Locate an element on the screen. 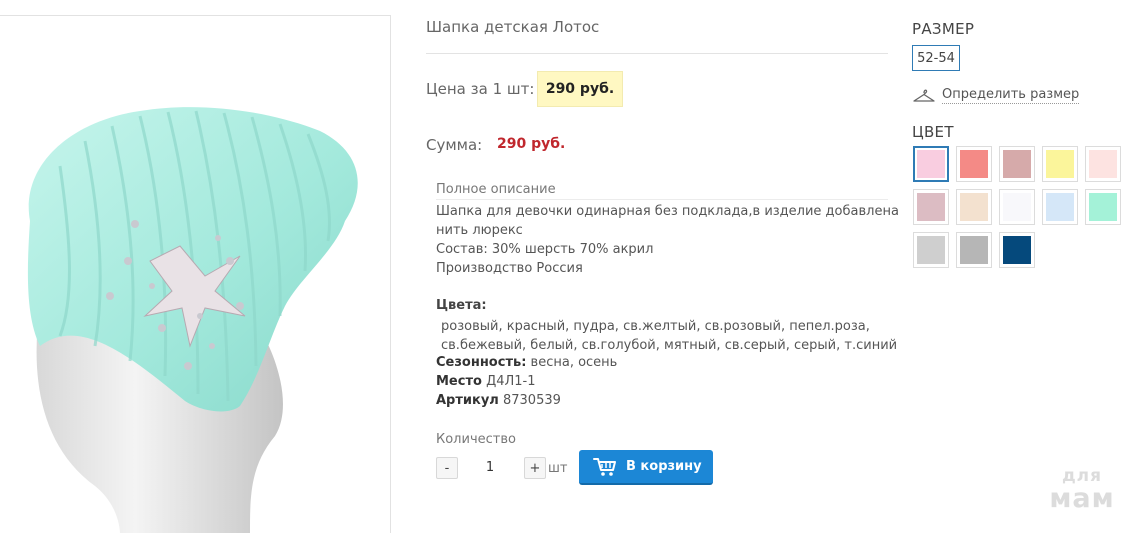 This screenshot has height=533, width=1139. description-line: Состав: 30% шерсть 70% акрил is located at coordinates (545, 249).